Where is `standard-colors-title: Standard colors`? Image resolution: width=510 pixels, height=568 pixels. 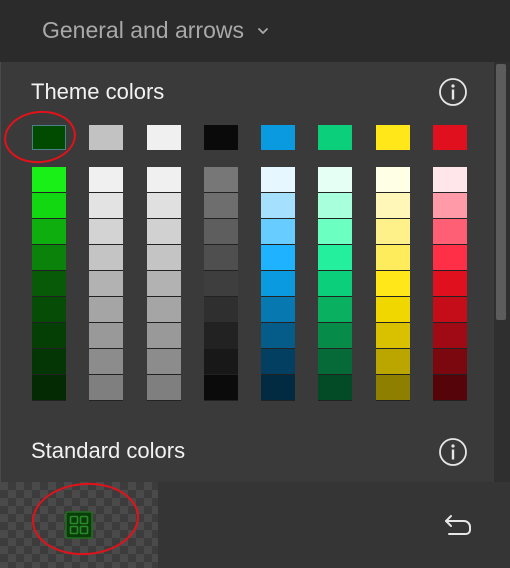
standard-colors-title: Standard colors is located at coordinates (108, 450).